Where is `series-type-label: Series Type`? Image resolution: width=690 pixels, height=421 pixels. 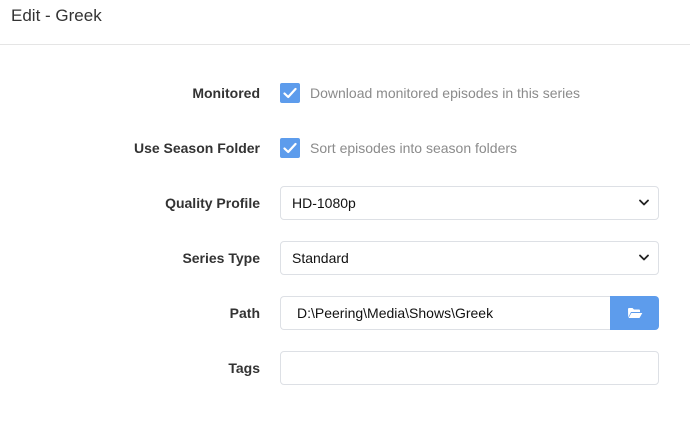
series-type-label: Series Type is located at coordinates (221, 258).